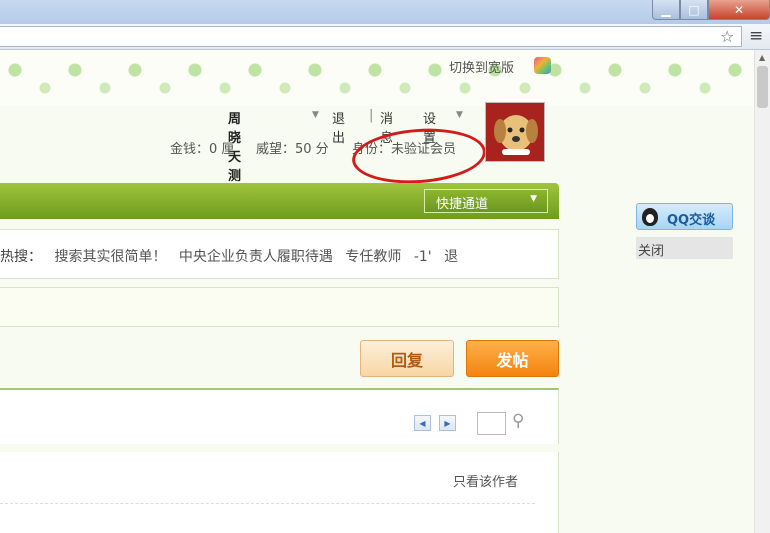 Image resolution: width=770 pixels, height=533 pixels. What do you see at coordinates (462, 204) in the screenshot?
I see `quick-access-label: 快捷通道` at bounding box center [462, 204].